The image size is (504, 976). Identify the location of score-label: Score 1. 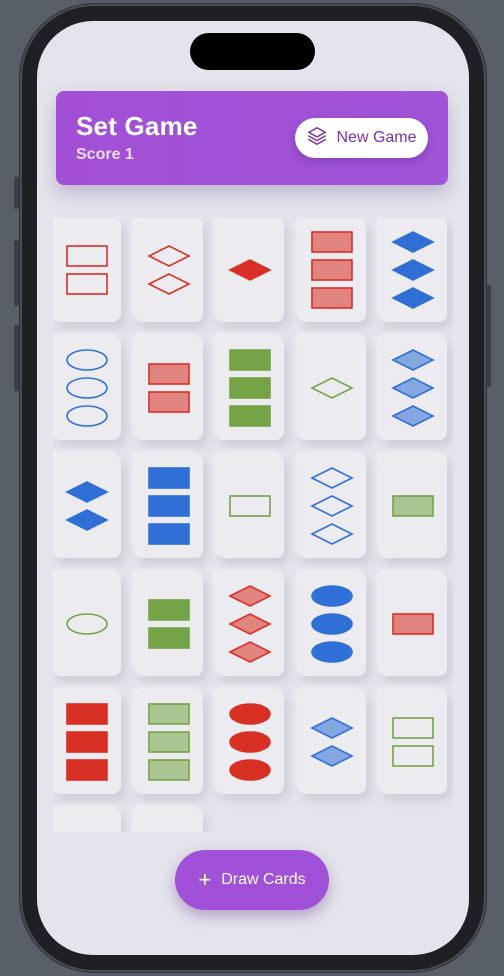
(105, 154).